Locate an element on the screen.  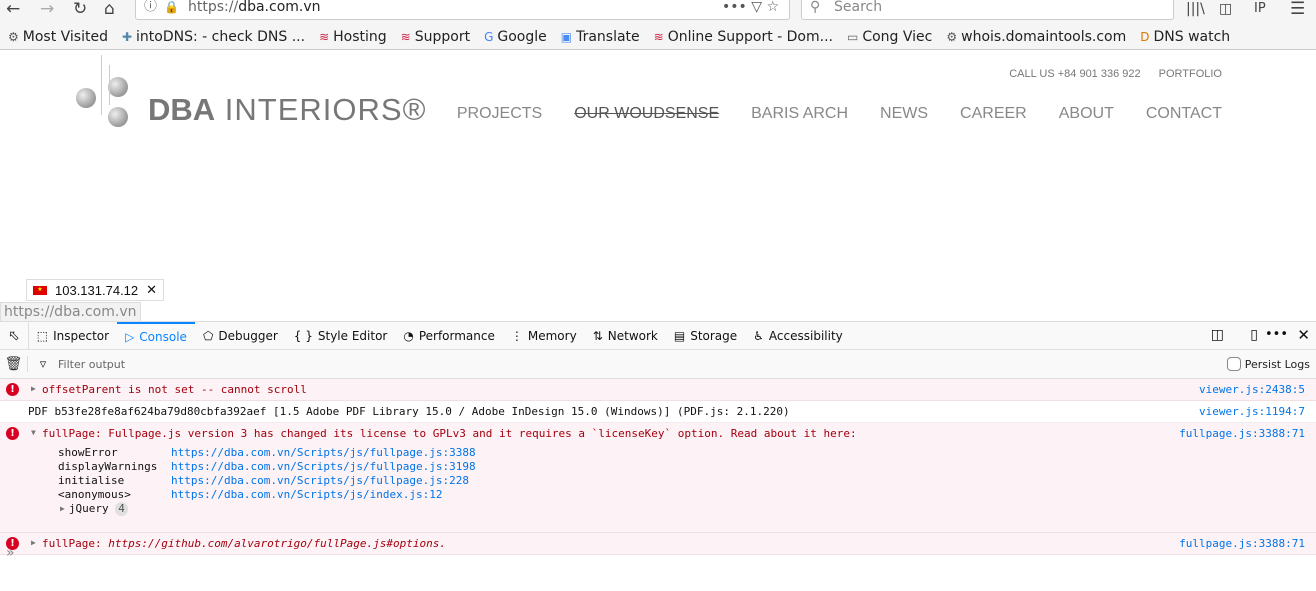
bookmark: ≋ Support is located at coordinates (435, 37).